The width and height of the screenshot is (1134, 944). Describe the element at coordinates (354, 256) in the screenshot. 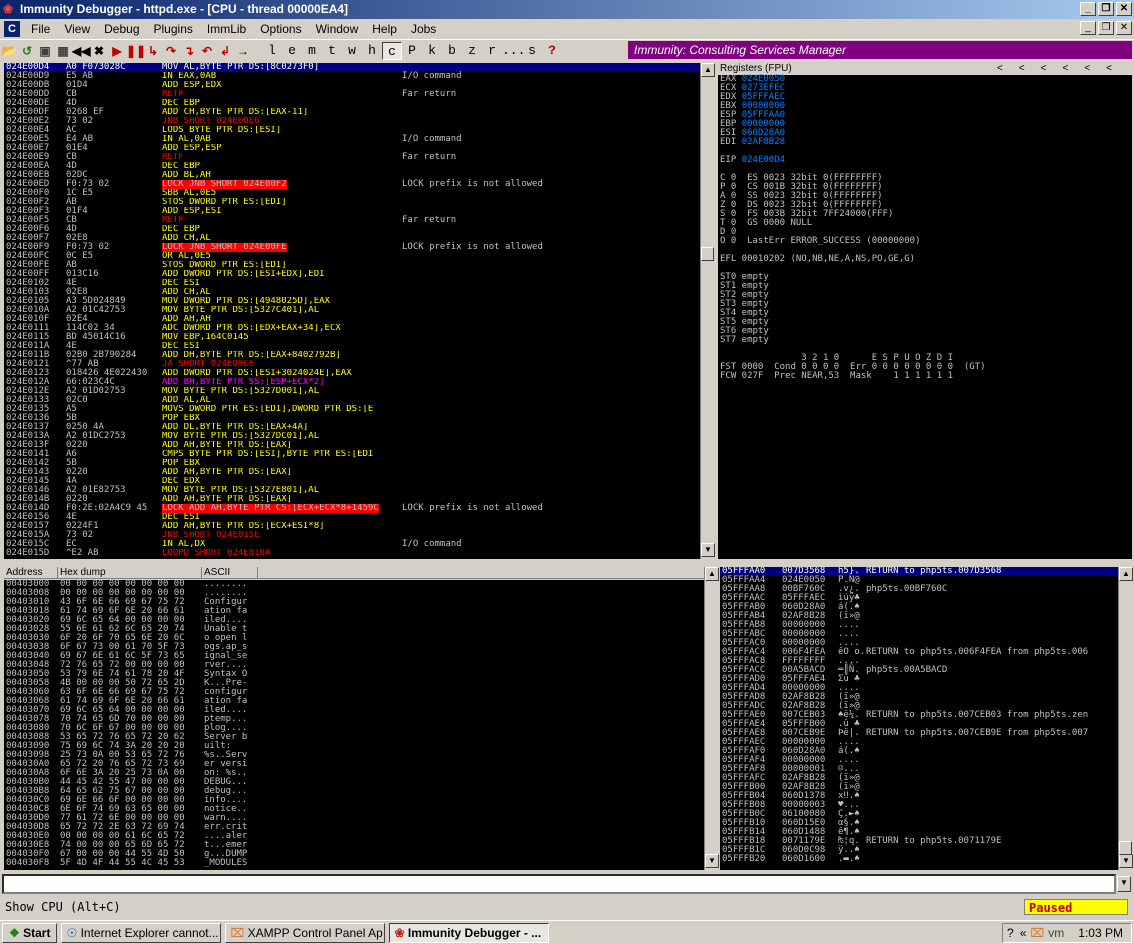

I see `disasm-row: 024E00FC 0C E5 OR AL,0E5` at that location.